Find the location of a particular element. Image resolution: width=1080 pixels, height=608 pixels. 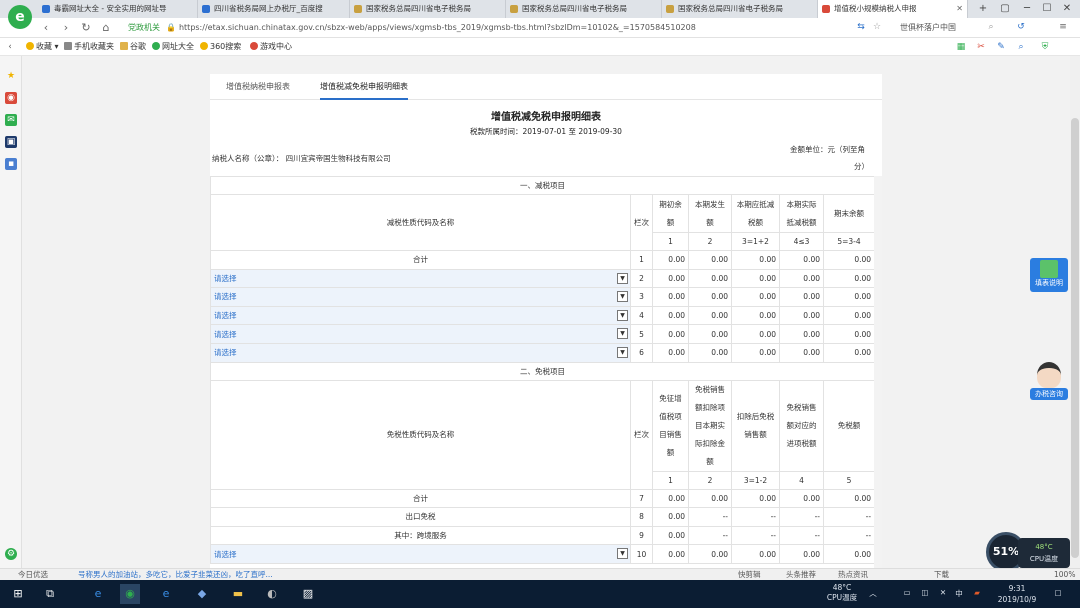

new-tab-button: + is located at coordinates (983, 9).